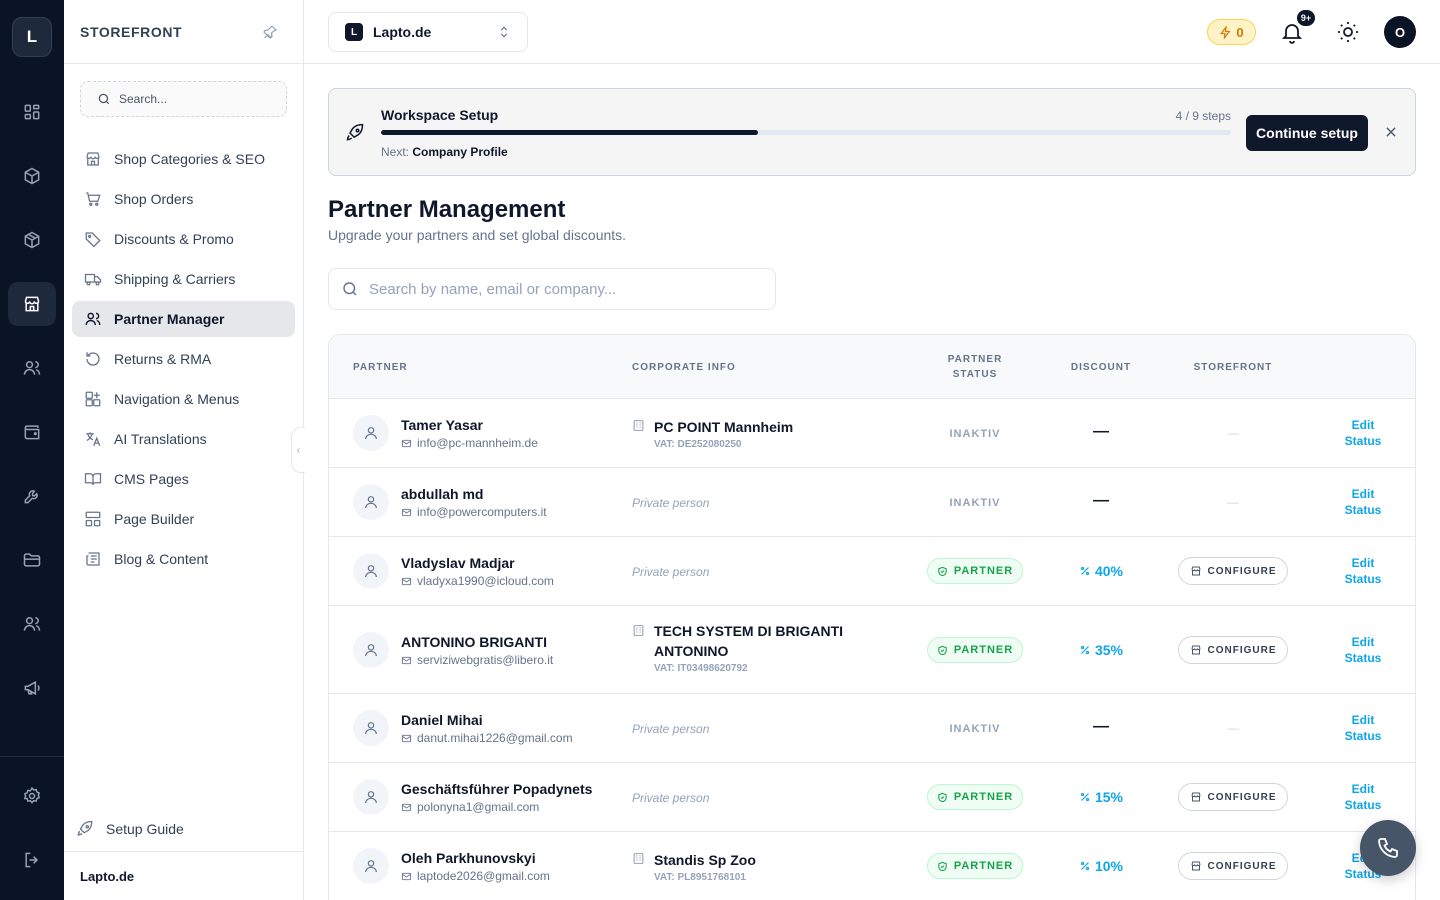 The height and width of the screenshot is (900, 1440). Describe the element at coordinates (1101, 866) in the screenshot. I see `discount-value: 10%` at that location.